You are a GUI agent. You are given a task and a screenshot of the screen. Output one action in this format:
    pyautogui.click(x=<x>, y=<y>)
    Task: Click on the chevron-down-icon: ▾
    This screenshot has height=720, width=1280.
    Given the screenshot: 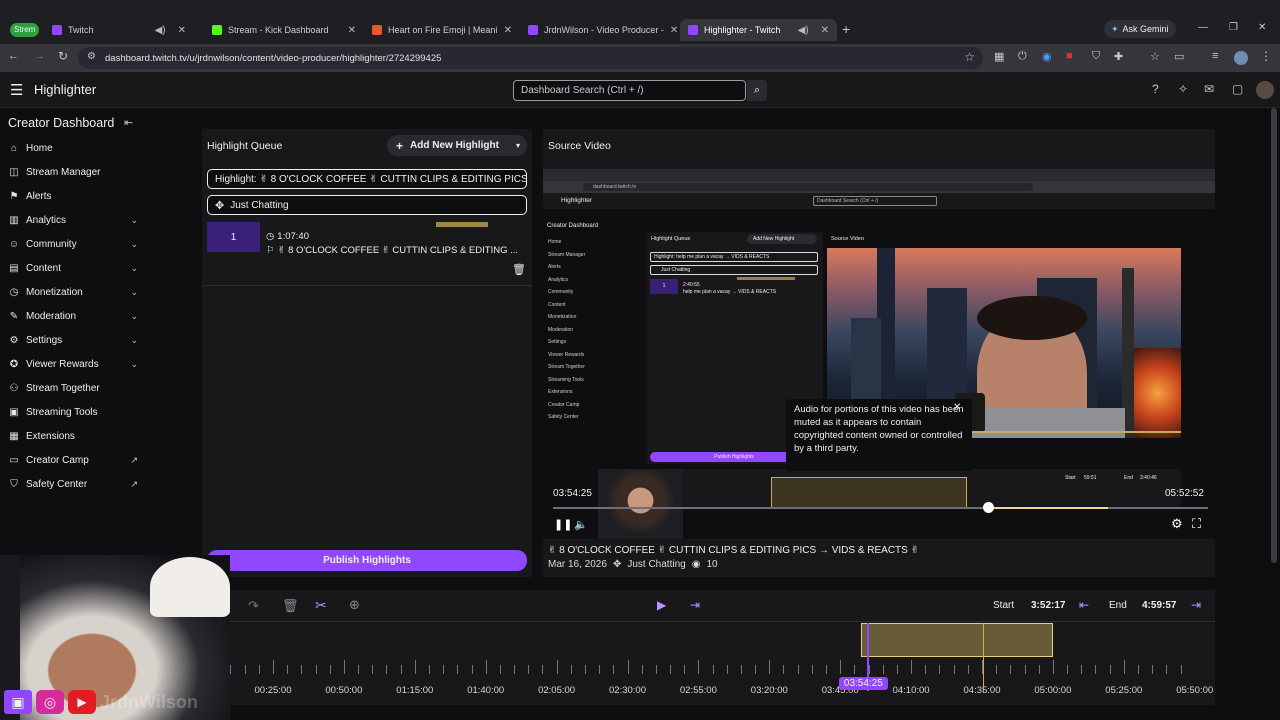 What is the action you would take?
    pyautogui.click(x=518, y=145)
    